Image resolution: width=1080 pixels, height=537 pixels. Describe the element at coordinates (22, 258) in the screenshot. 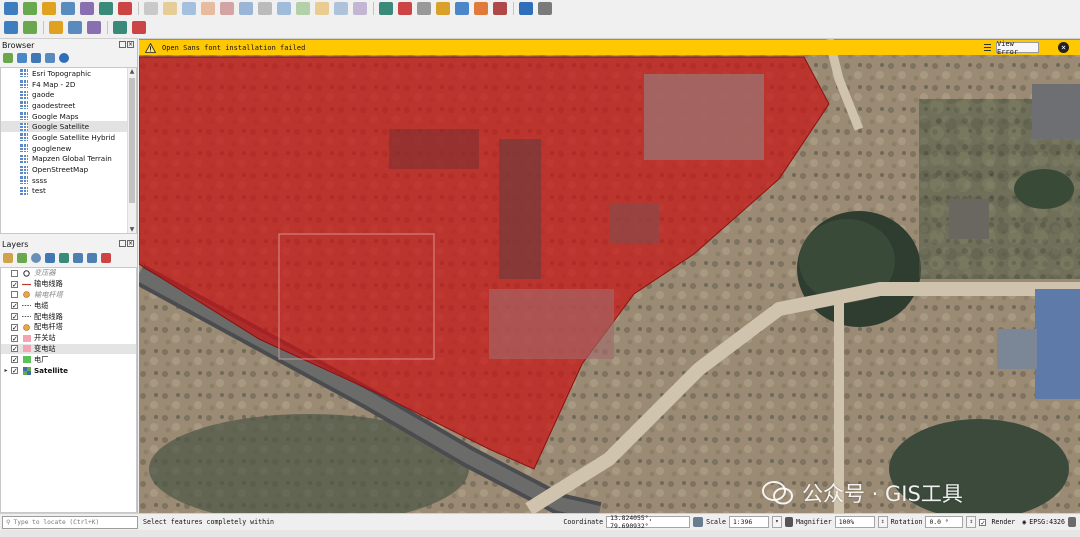

I see `add-group-icon` at that location.